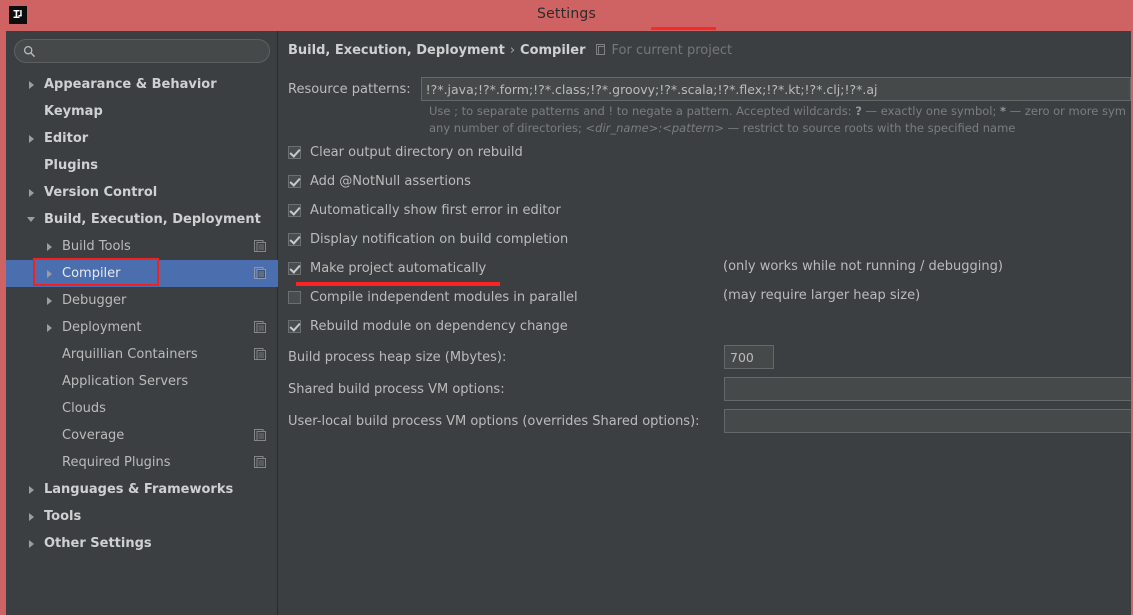 This screenshot has width=1133, height=615. Describe the element at coordinates (71, 165) in the screenshot. I see `sidebar-item-label: Plugins` at that location.